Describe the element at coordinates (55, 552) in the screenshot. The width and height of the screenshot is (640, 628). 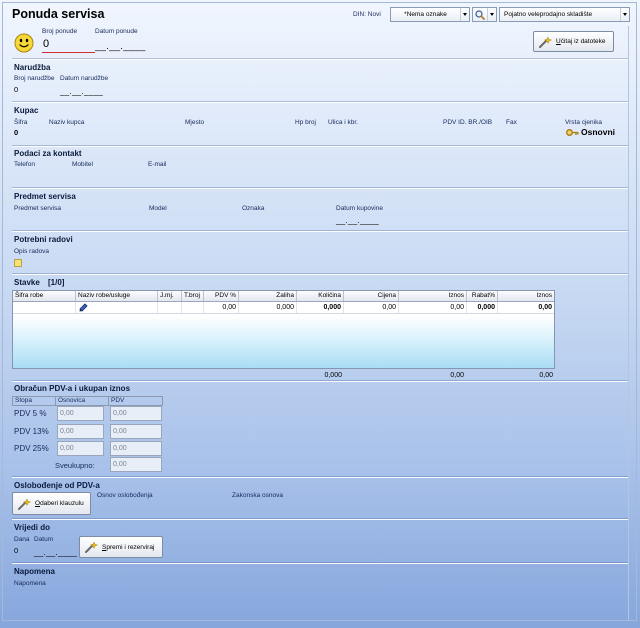
I see `vrijedi-datum-field: __.__.____` at that location.